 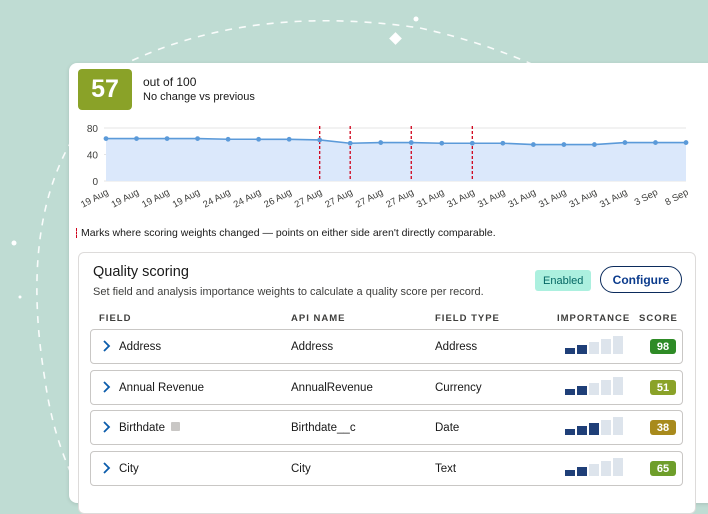 I want to click on column-header-field: FIELD, so click(x=115, y=318).